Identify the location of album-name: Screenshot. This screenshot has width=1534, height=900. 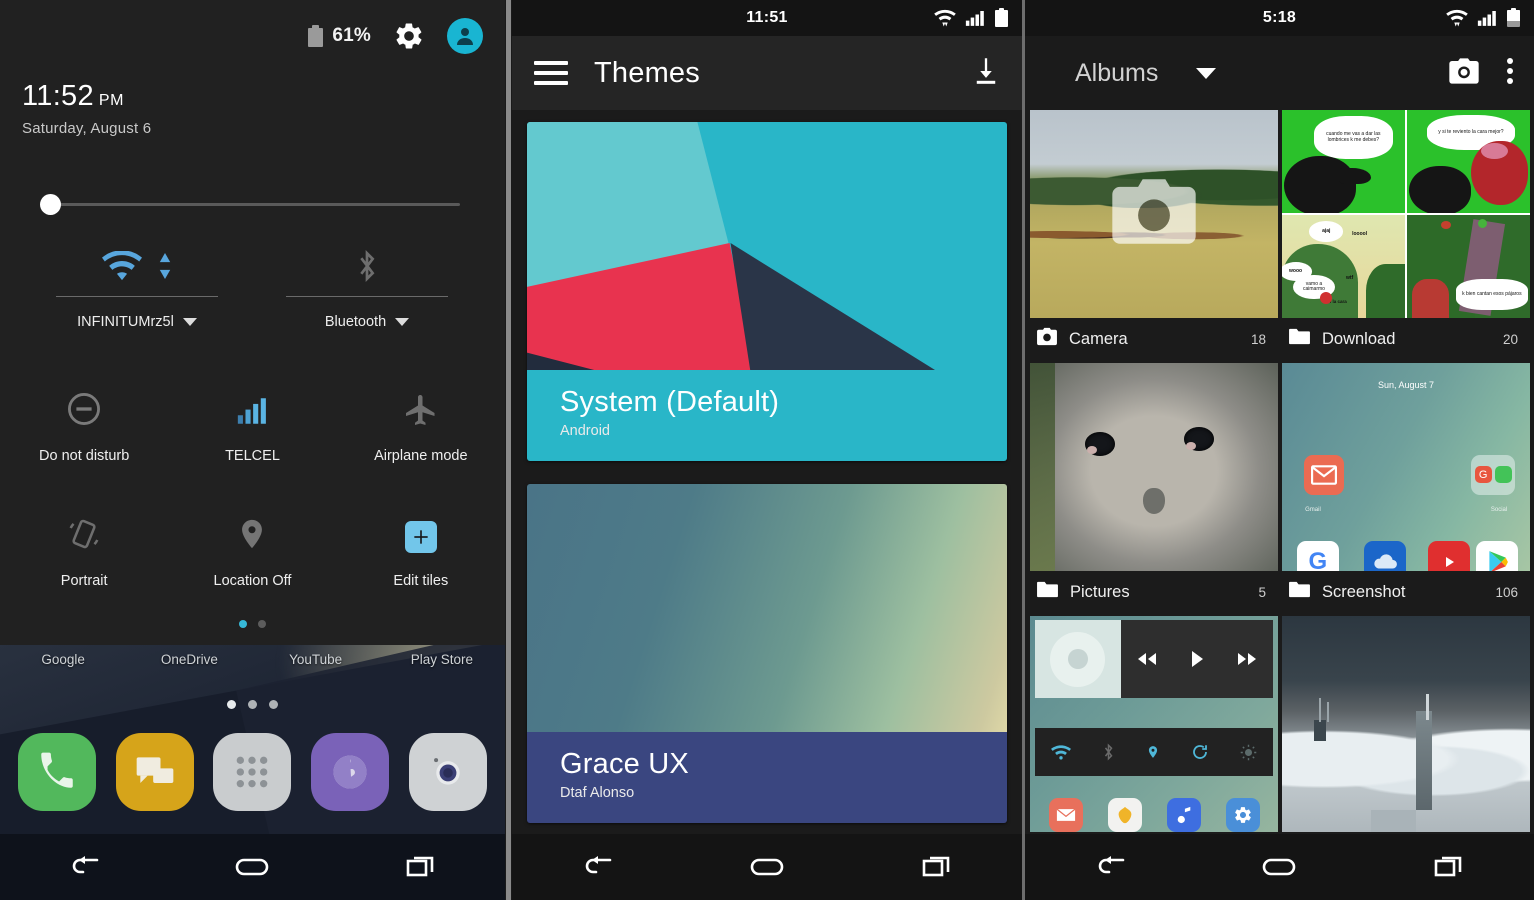
(1364, 591).